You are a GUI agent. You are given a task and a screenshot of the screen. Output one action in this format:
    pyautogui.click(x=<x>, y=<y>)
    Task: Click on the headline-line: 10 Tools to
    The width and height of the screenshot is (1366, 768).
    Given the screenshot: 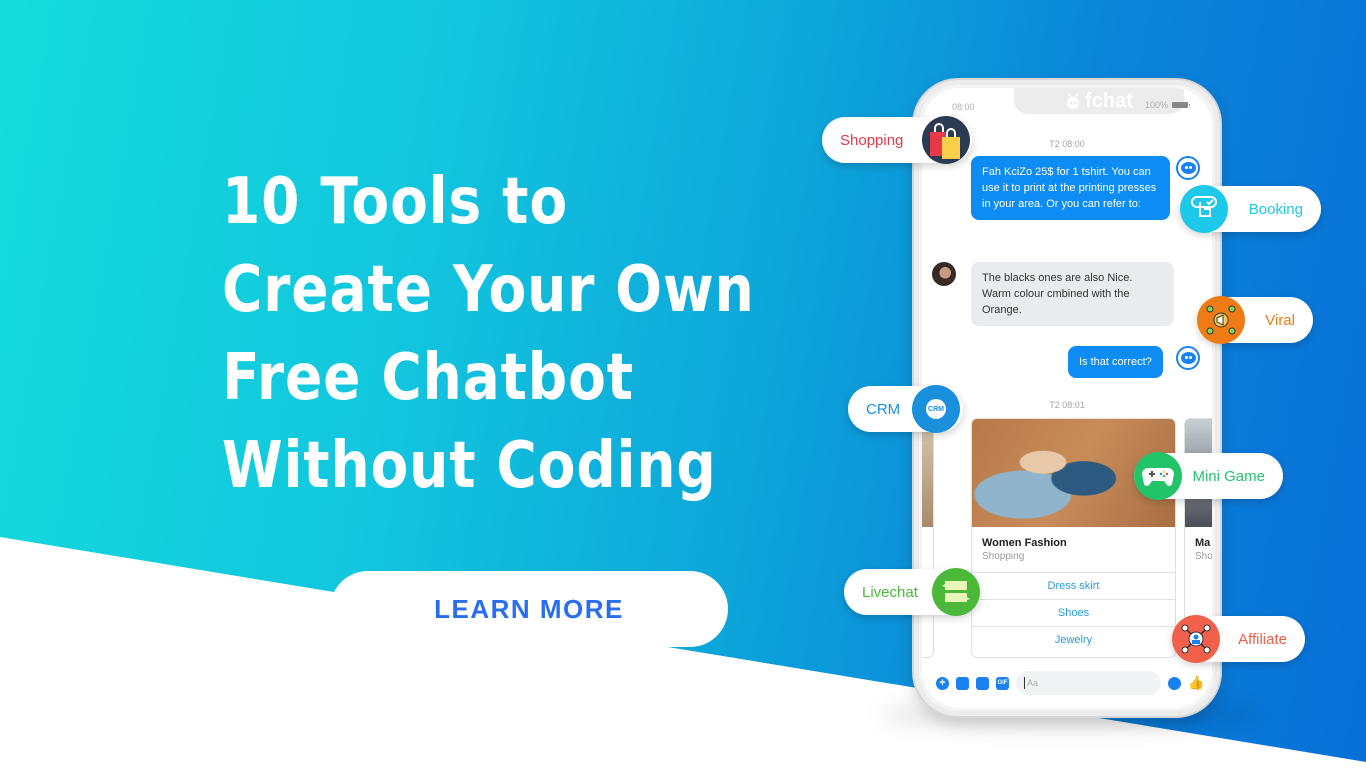 What is the action you would take?
    pyautogui.click(x=395, y=202)
    